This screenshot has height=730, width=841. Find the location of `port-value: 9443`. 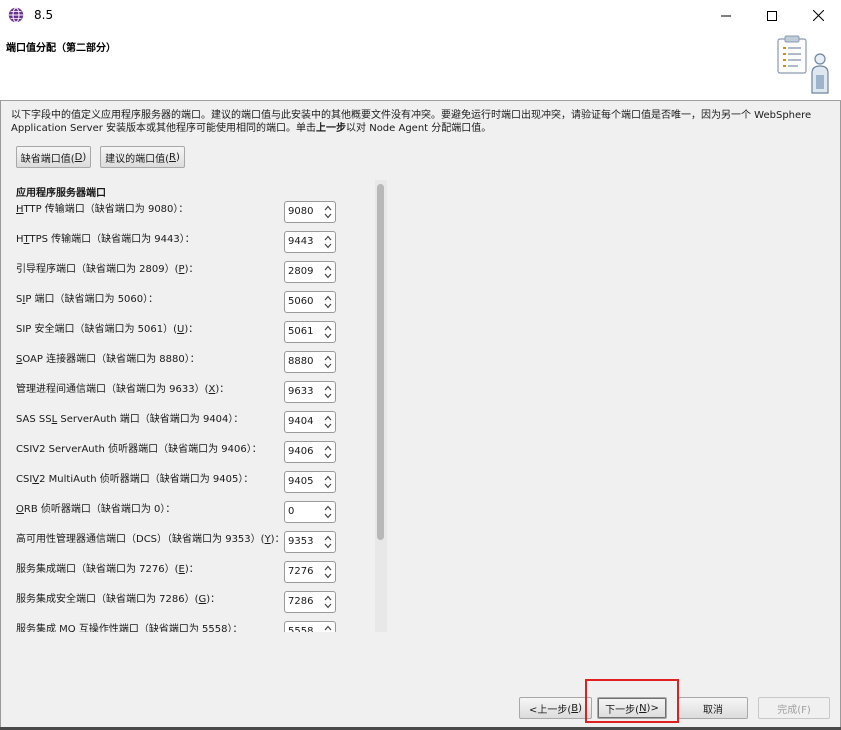

port-value: 9443 is located at coordinates (300, 241).